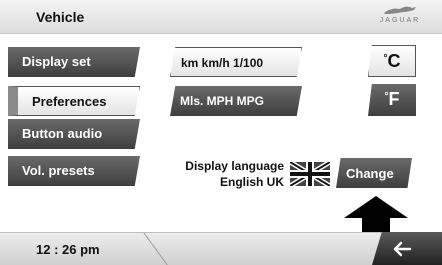  I want to click on fahrenheit-button: °F, so click(392, 100).